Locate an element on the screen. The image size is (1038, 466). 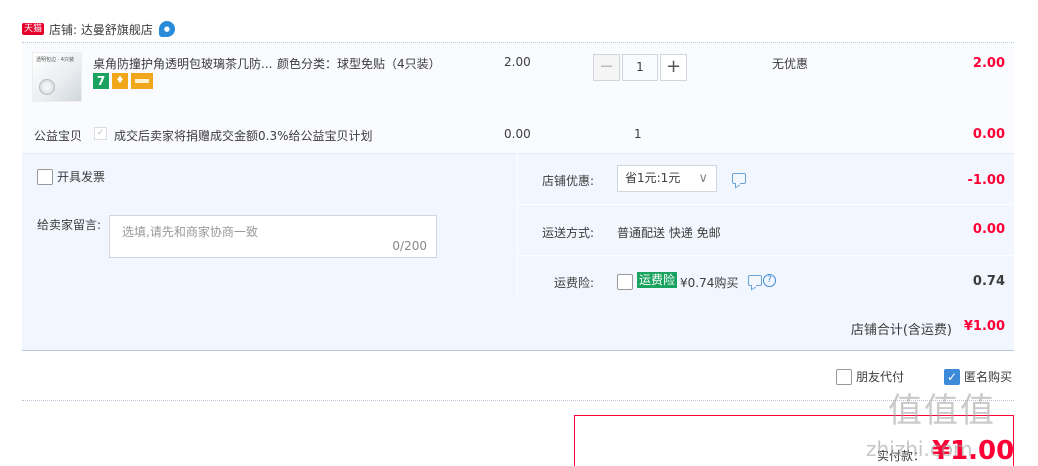
insurance-price: ¥0.74购买 is located at coordinates (709, 283).